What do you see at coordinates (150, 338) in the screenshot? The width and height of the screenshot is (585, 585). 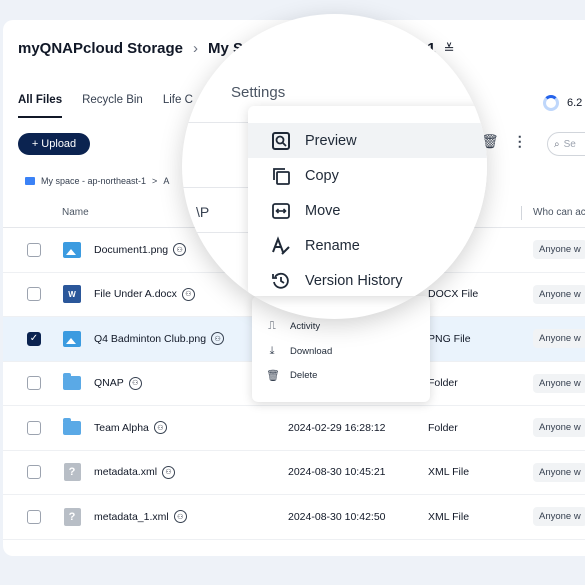 I see `file-name-text: Q4 Badminton Club.png` at bounding box center [150, 338].